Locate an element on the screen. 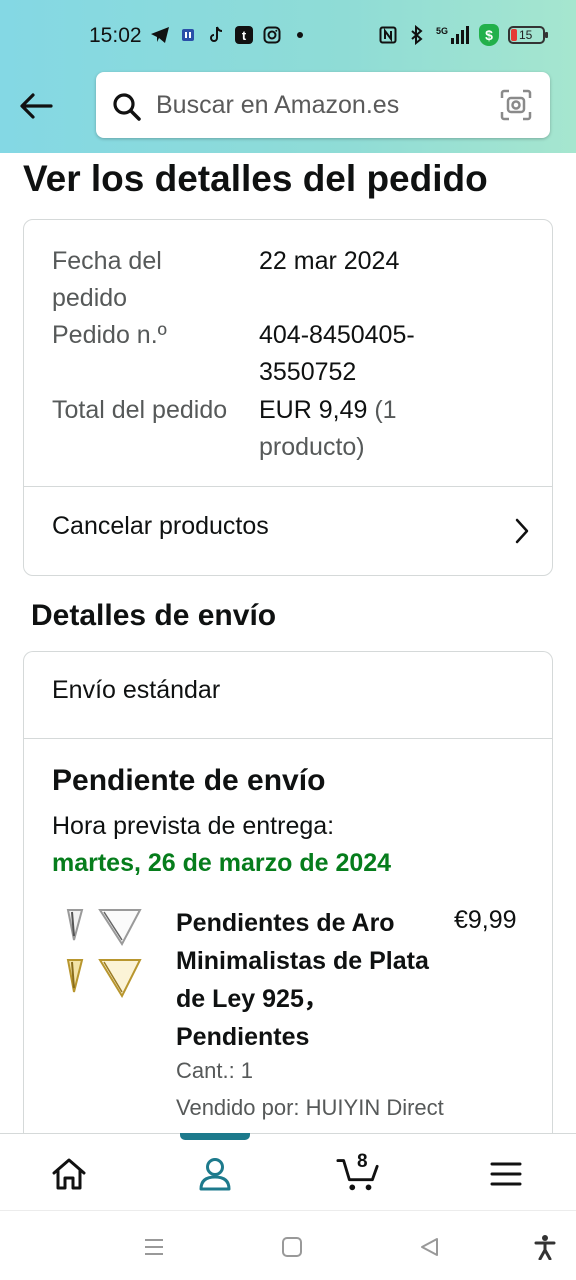  product-quantity: Cant.: 1 is located at coordinates (215, 1070).